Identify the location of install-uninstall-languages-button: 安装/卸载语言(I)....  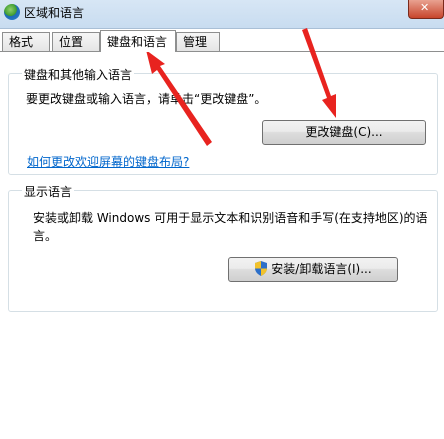
(313, 269).